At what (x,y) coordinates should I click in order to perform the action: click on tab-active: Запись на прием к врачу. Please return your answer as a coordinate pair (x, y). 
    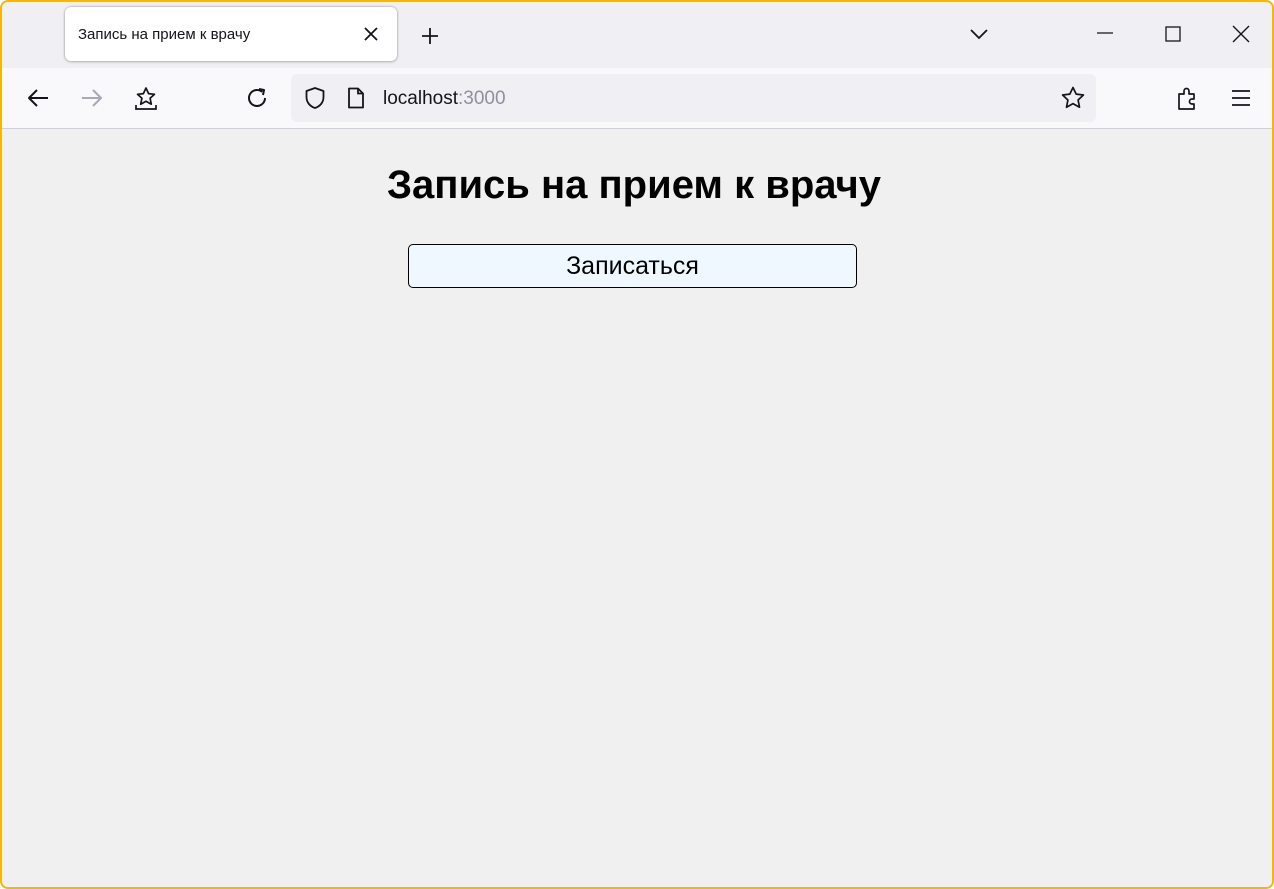
    Looking at the image, I should click on (231, 34).